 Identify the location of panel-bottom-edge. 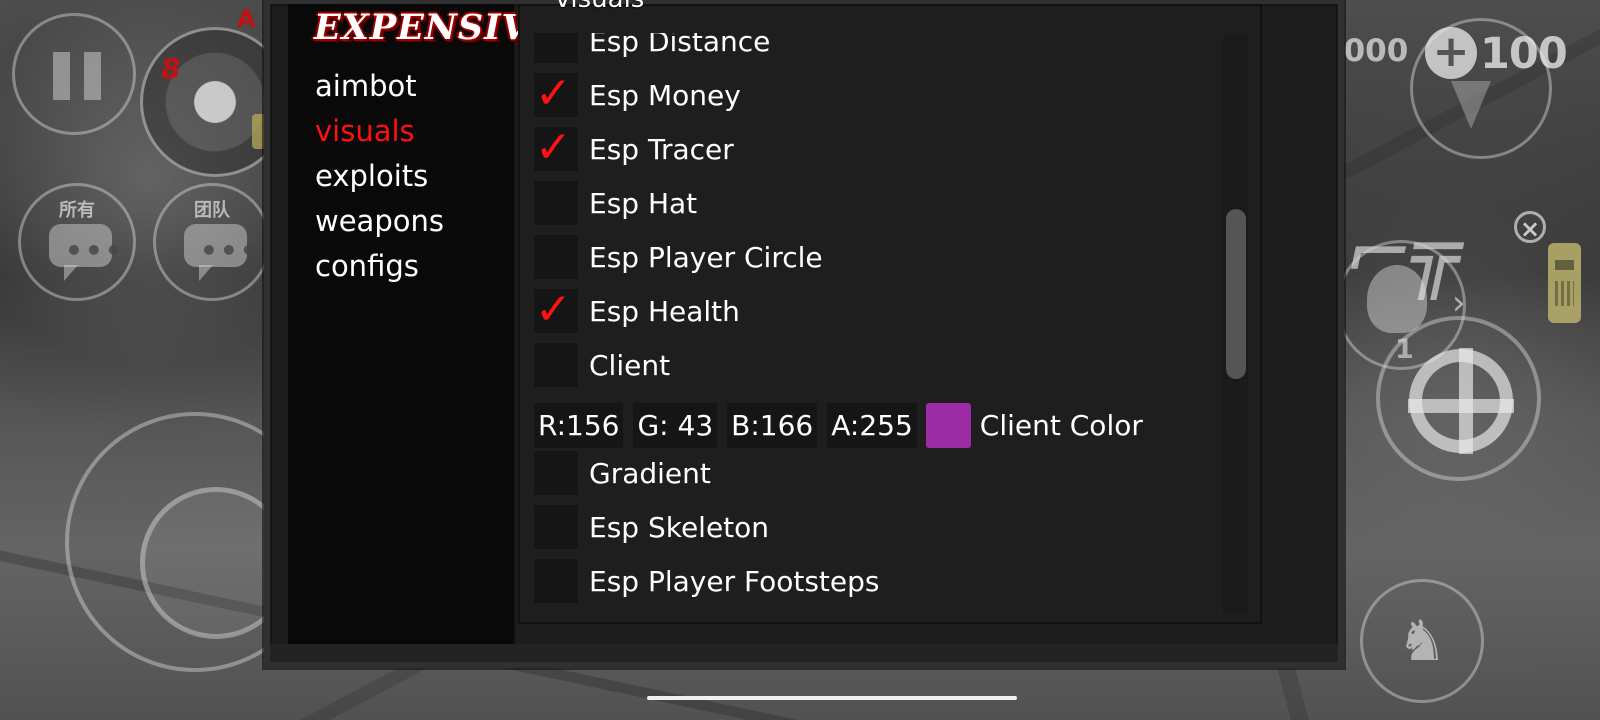
(804, 653).